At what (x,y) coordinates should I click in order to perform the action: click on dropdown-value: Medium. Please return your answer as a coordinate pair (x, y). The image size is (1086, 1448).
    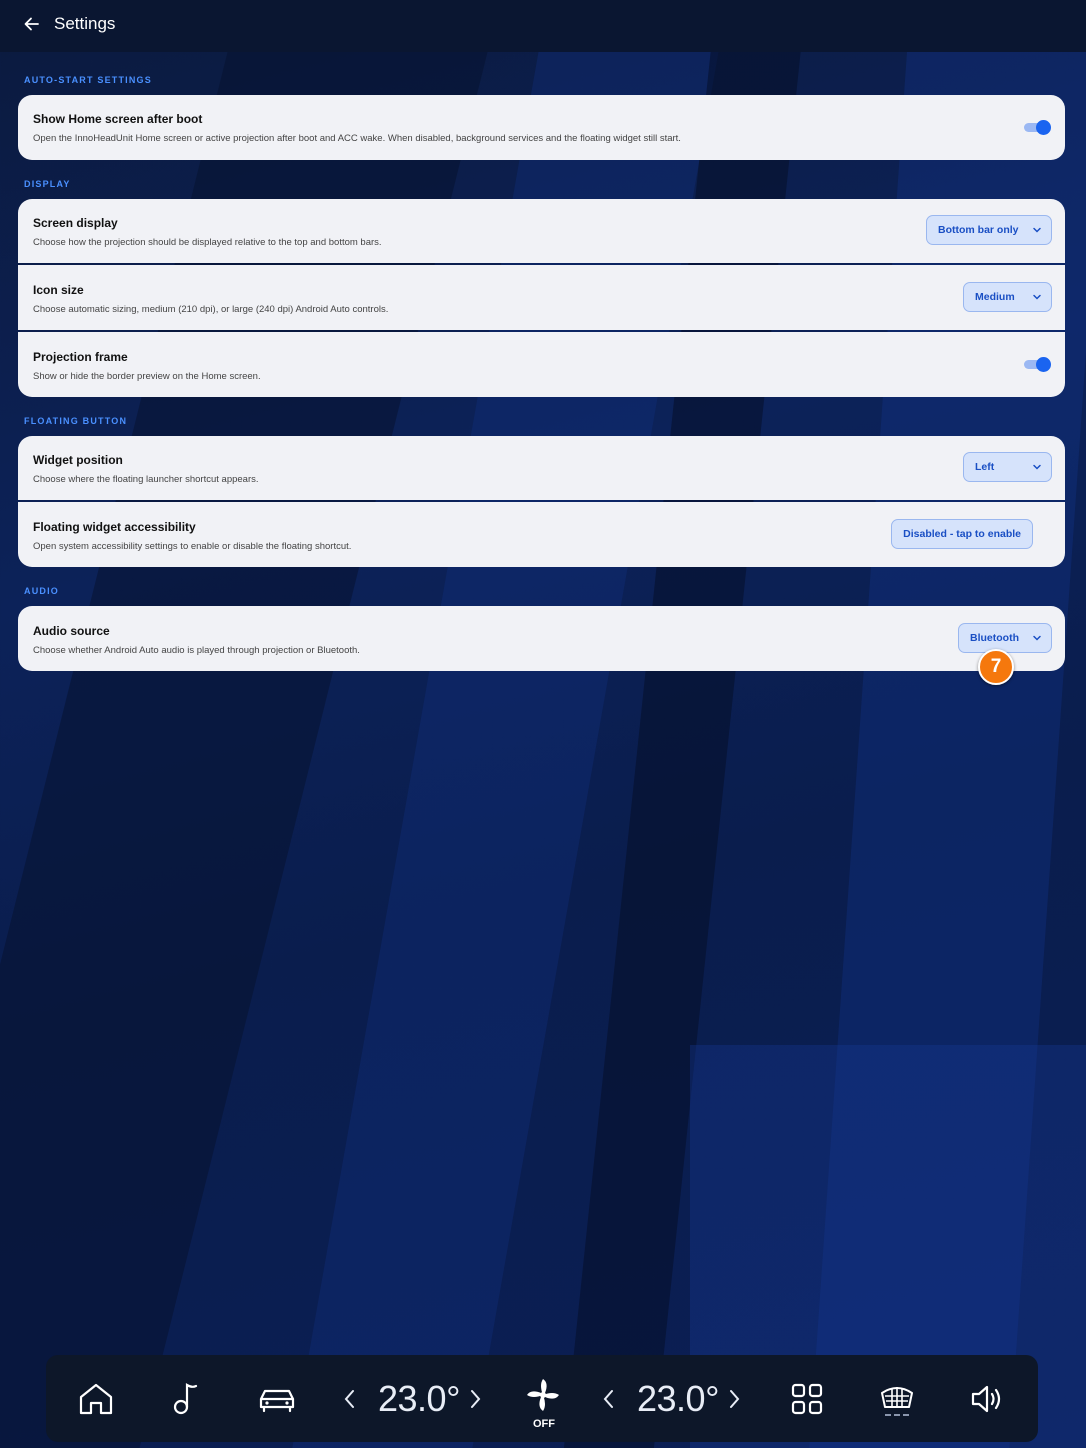
    Looking at the image, I should click on (995, 297).